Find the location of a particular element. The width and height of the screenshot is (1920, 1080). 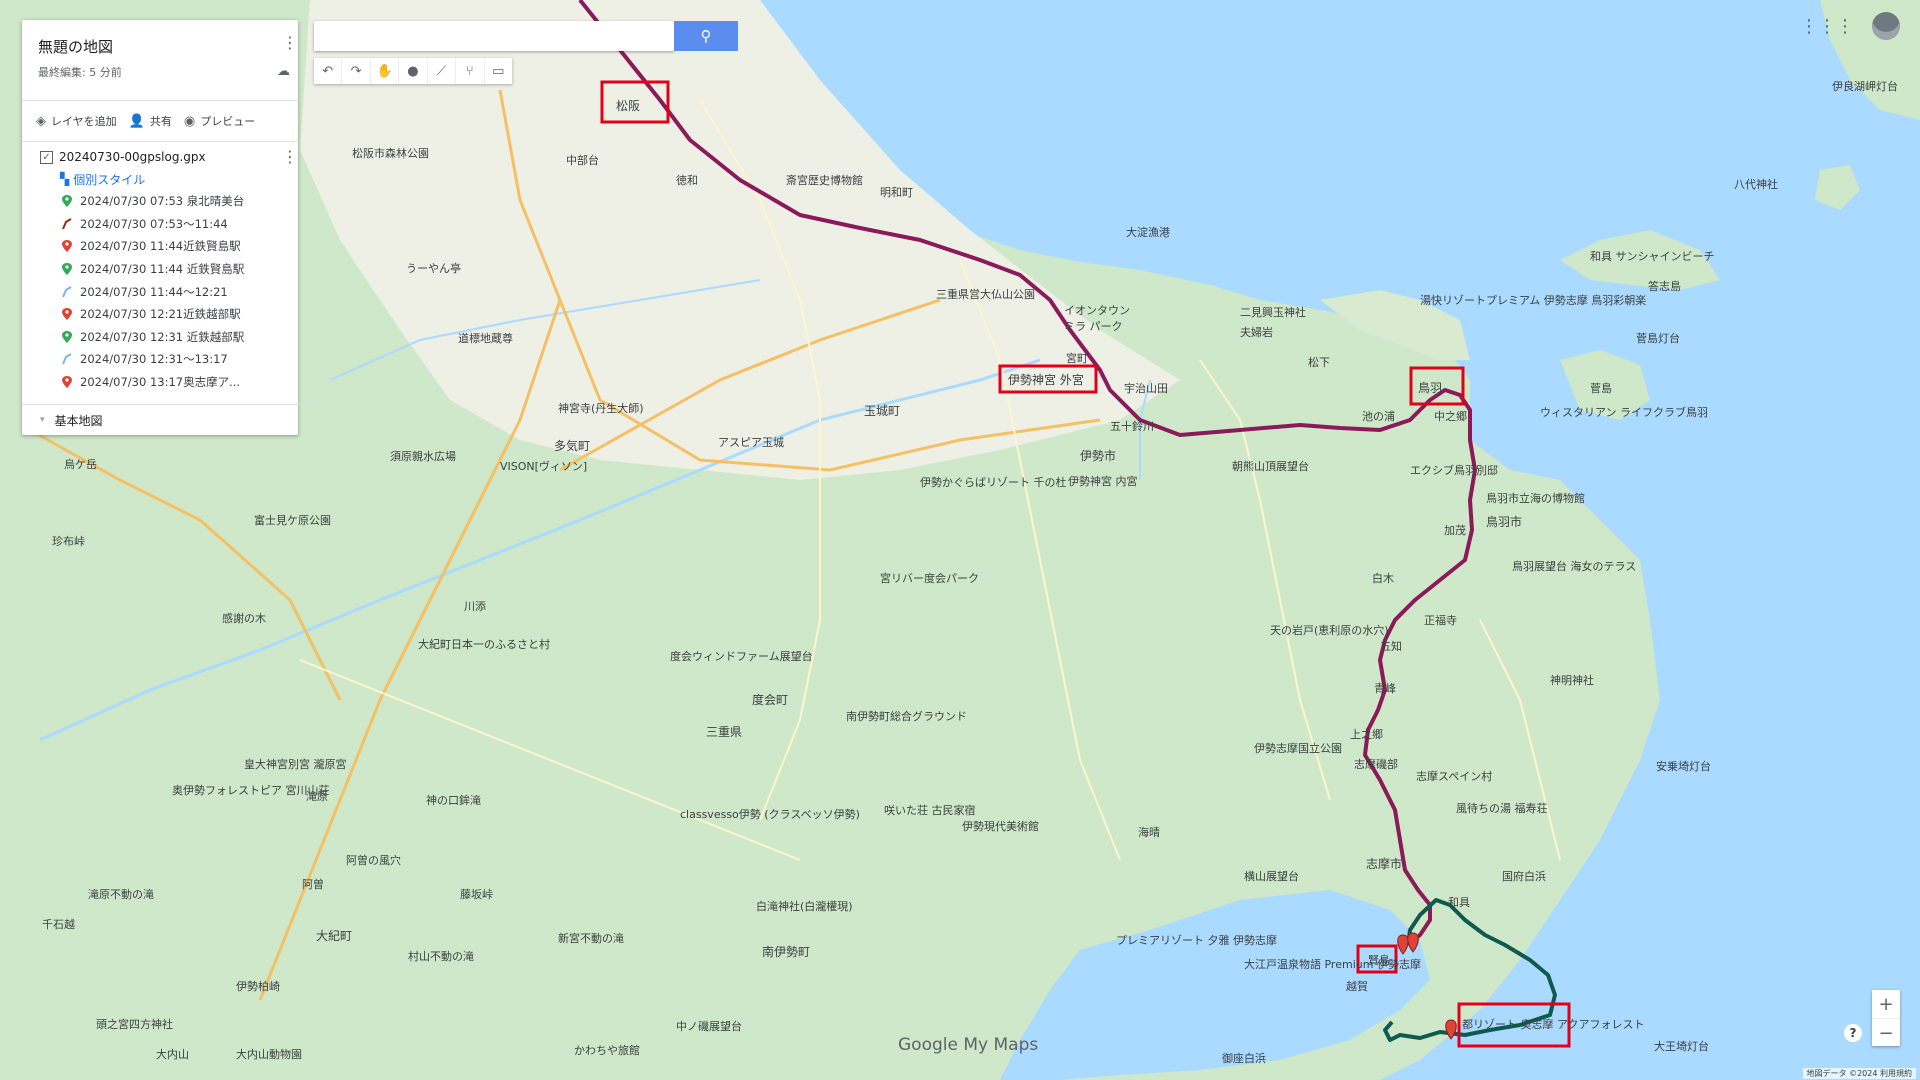

svg-text: 明和町 is located at coordinates (896, 192).